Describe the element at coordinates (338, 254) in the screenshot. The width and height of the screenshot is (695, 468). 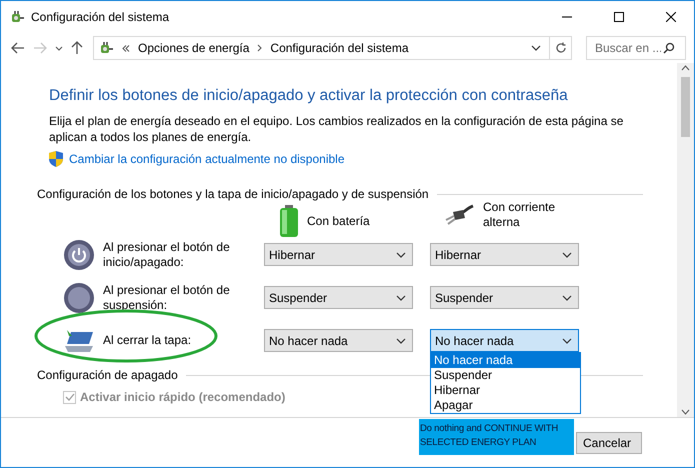
I see `battery-dropdown: Hibernar` at that location.